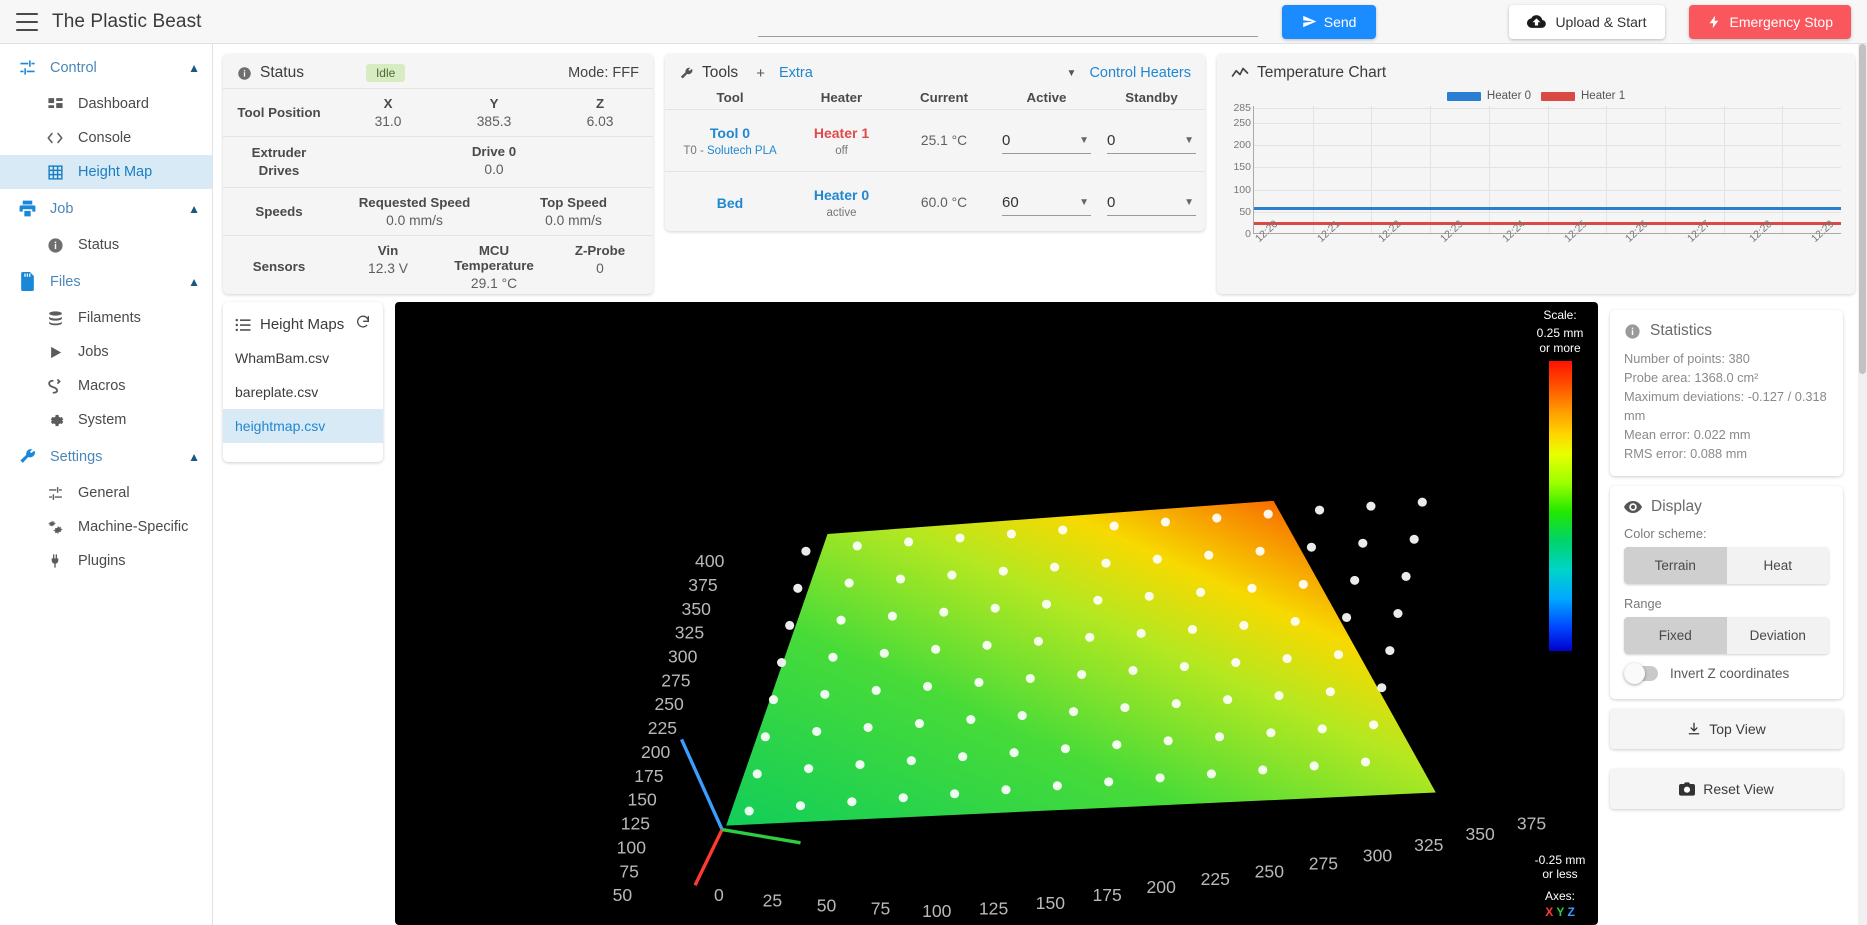 The width and height of the screenshot is (1867, 925). I want to click on invert-z-toggle, so click(1641, 673).